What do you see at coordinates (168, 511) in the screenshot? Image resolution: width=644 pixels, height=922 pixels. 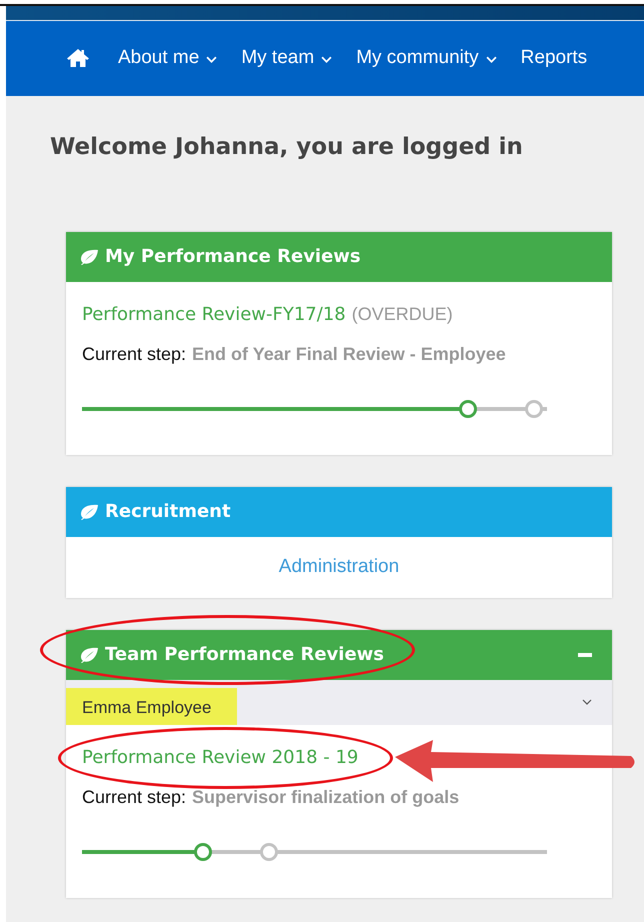 I see `card-title: Recruitment` at bounding box center [168, 511].